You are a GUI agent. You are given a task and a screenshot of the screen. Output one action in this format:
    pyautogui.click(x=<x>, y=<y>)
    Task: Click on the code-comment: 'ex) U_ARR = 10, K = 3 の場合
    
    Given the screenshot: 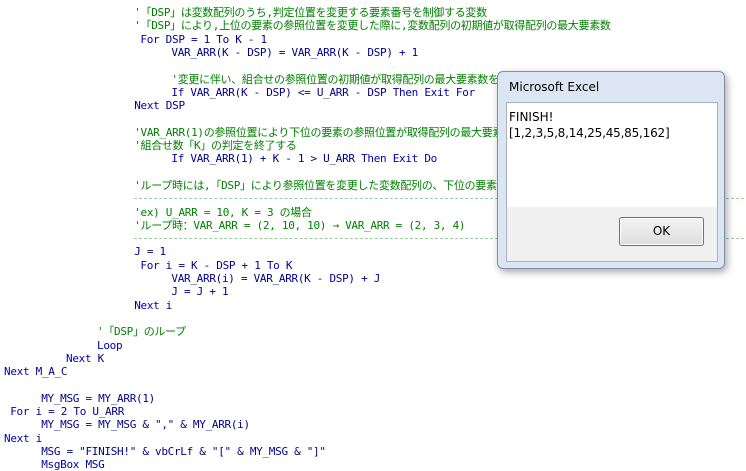 What is the action you would take?
    pyautogui.click(x=223, y=212)
    